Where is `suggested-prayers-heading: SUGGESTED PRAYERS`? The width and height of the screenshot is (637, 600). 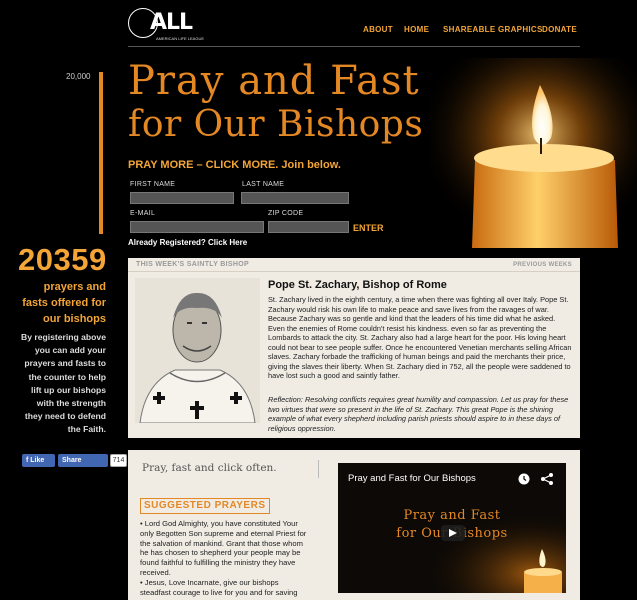 suggested-prayers-heading: SUGGESTED PRAYERS is located at coordinates (205, 506).